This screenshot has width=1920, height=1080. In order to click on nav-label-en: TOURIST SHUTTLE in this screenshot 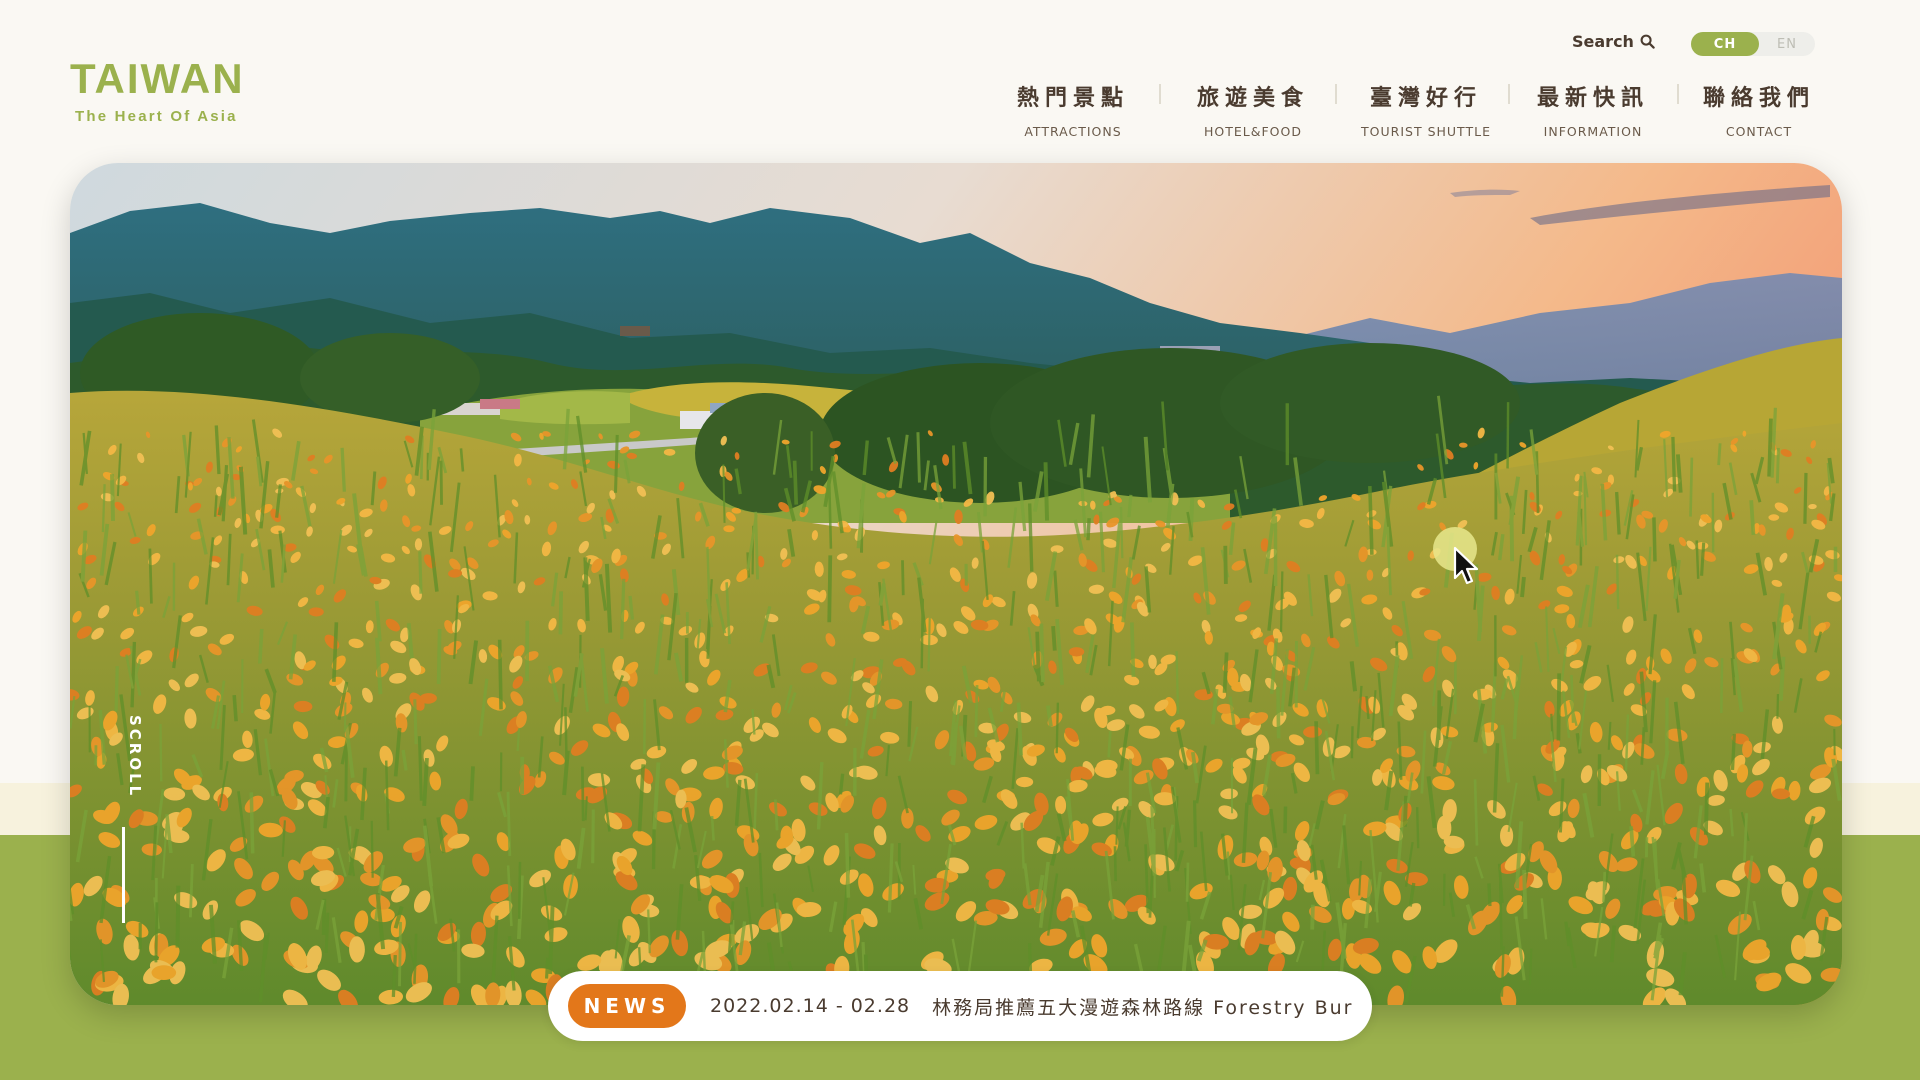, I will do `click(1426, 131)`.